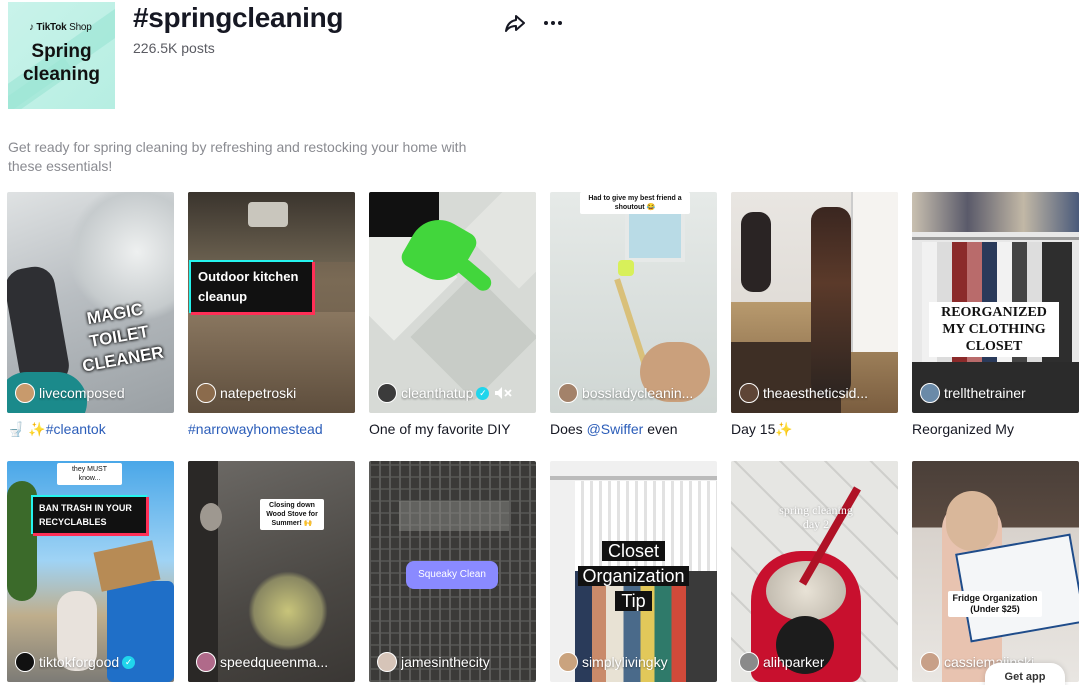 Image resolution: width=1080 pixels, height=685 pixels. I want to click on ellipsis-icon, so click(553, 23).